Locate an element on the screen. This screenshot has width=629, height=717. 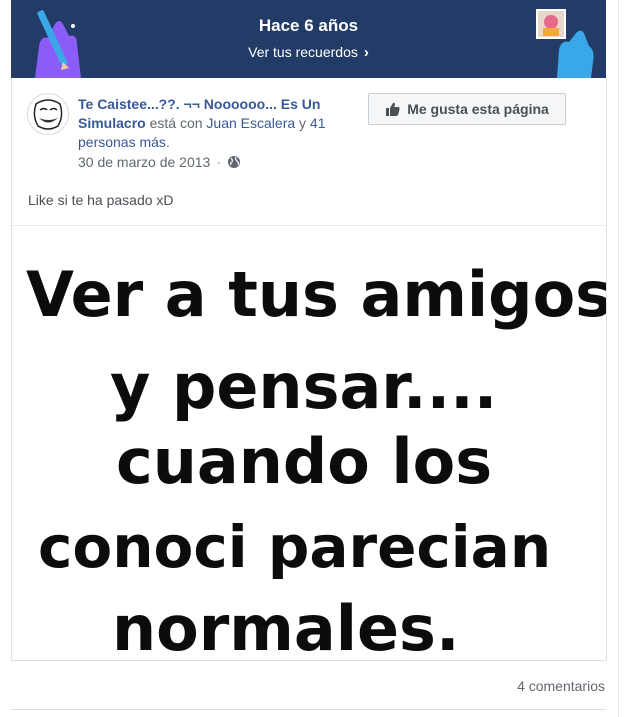
image-text-line: conoci parecian is located at coordinates (295, 547).